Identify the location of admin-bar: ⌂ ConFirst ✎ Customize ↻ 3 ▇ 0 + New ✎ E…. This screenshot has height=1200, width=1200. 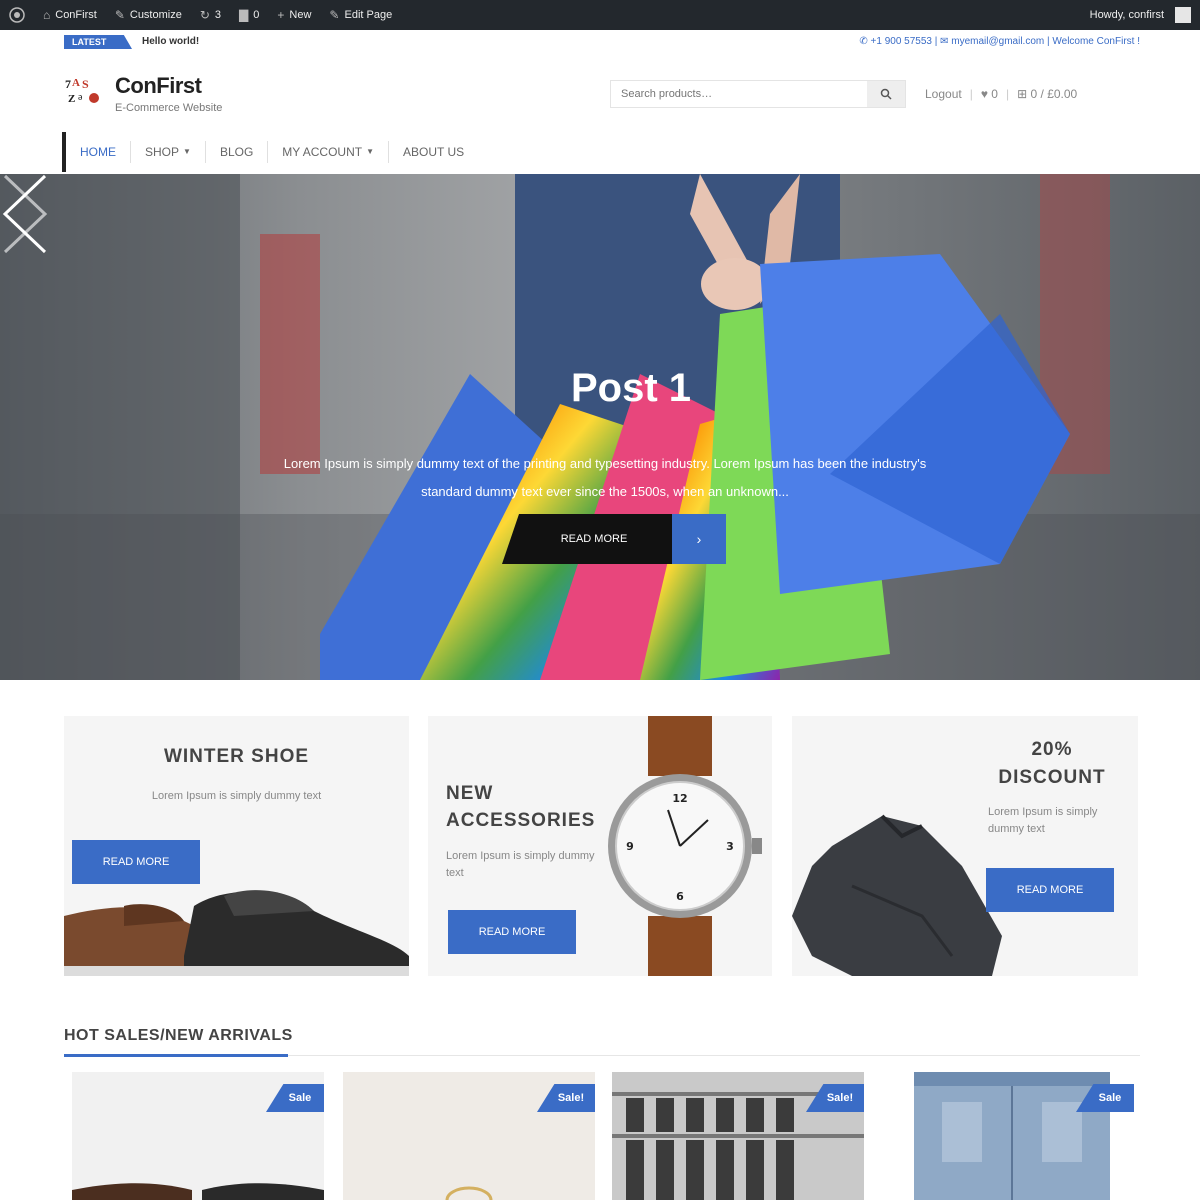
(600, 15).